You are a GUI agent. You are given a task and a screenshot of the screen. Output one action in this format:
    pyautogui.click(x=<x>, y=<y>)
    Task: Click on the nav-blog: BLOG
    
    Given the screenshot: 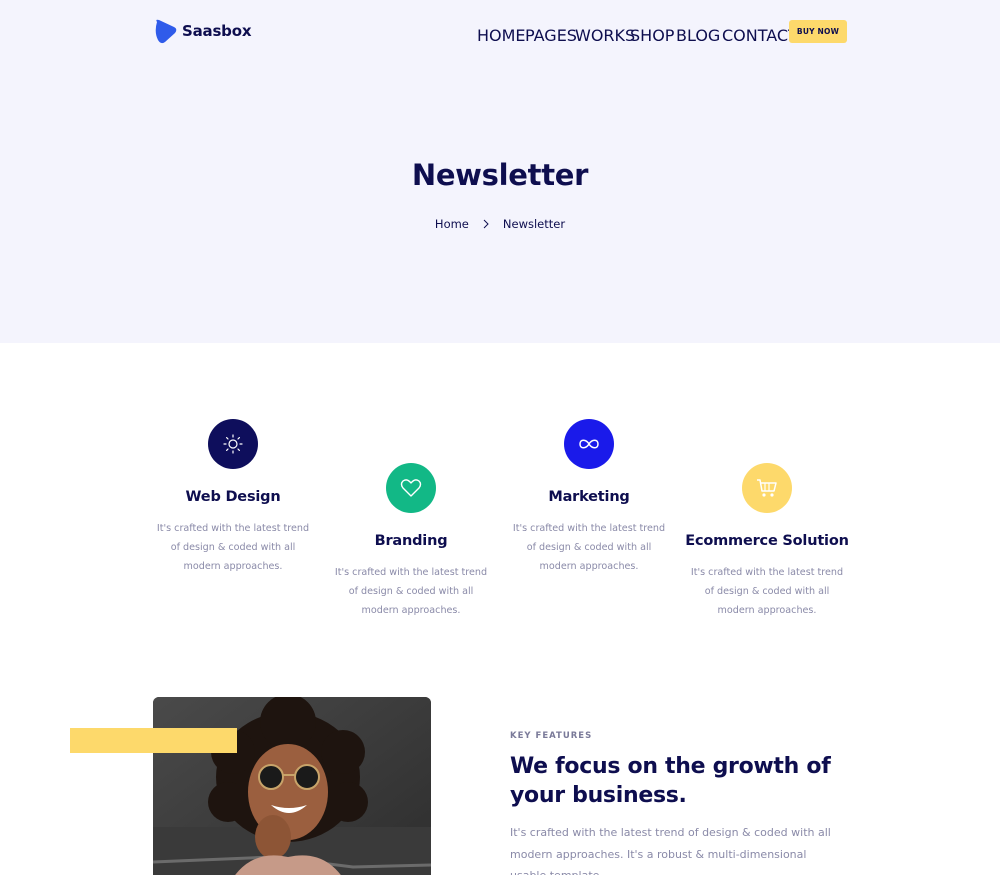 What is the action you would take?
    pyautogui.click(x=698, y=35)
    